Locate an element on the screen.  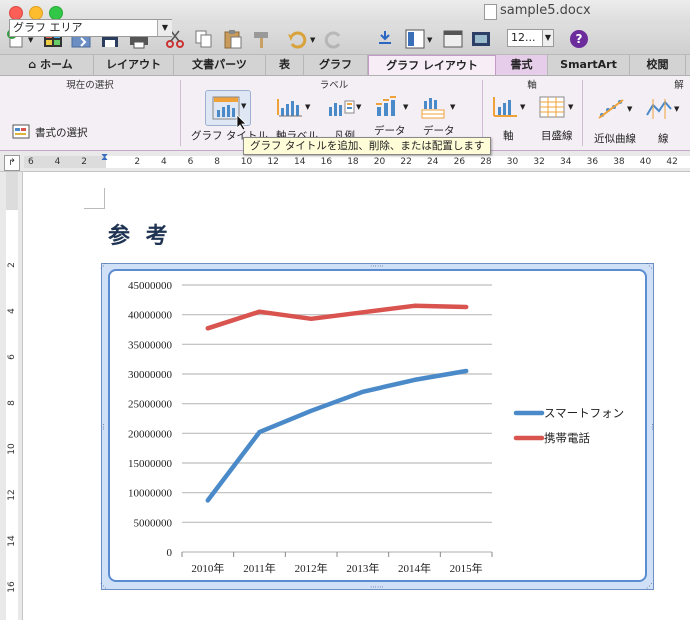
data-table-icon is located at coordinates (433, 108).